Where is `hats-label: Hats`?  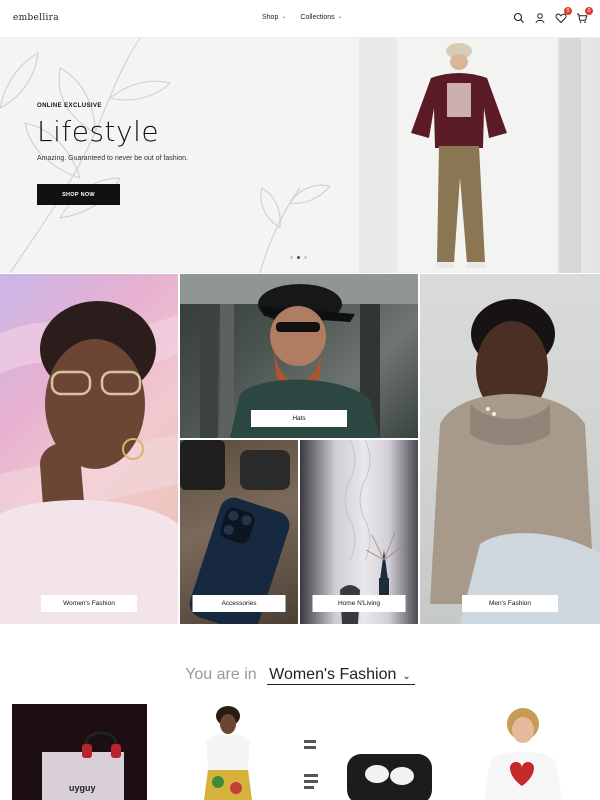 hats-label: Hats is located at coordinates (299, 418).